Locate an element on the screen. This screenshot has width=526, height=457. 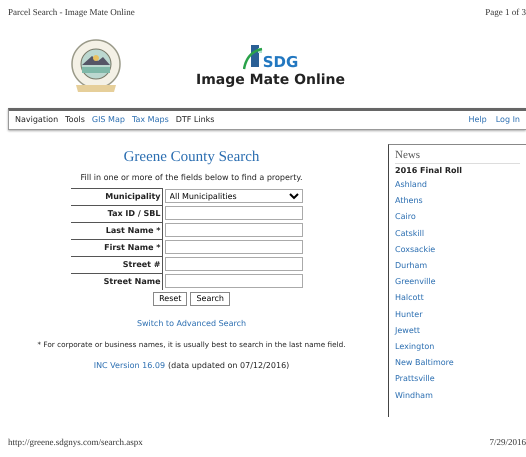
news-link: Cairo is located at coordinates (405, 217).